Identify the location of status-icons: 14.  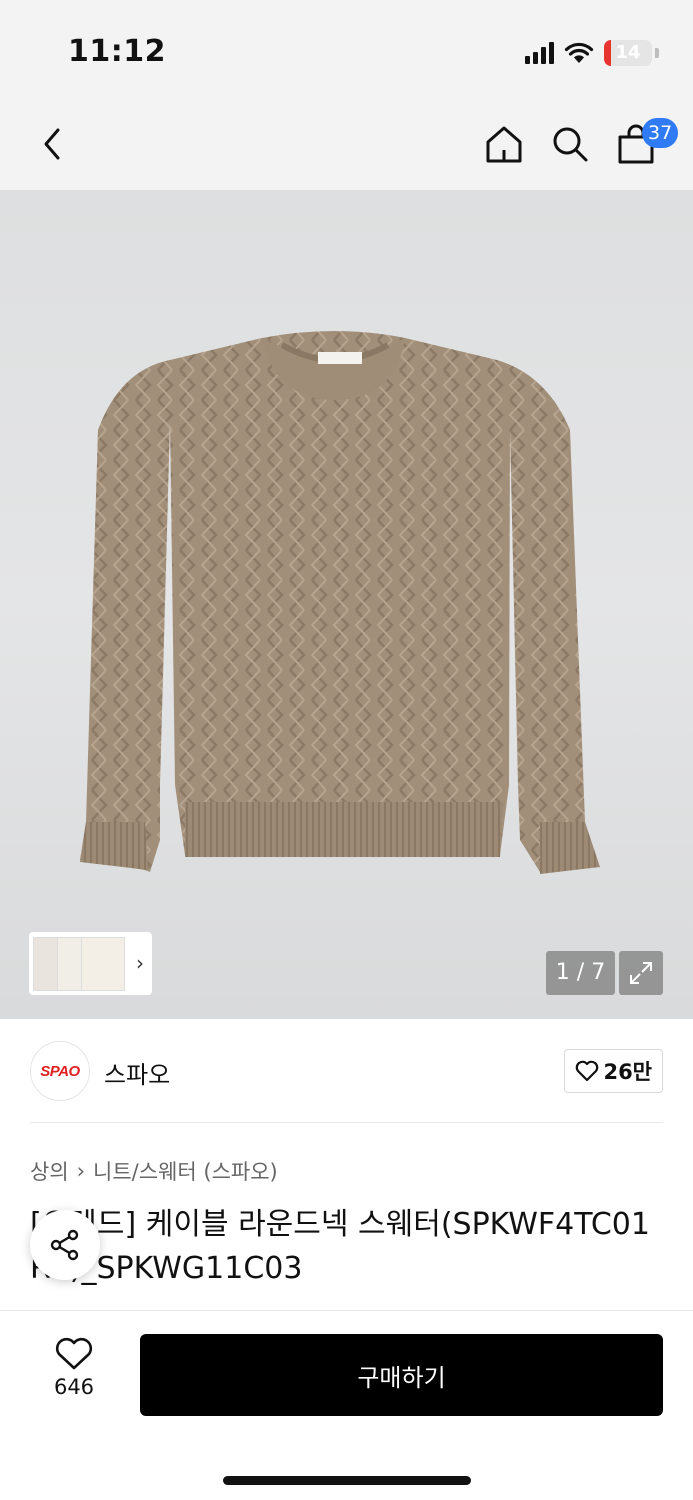
(592, 53).